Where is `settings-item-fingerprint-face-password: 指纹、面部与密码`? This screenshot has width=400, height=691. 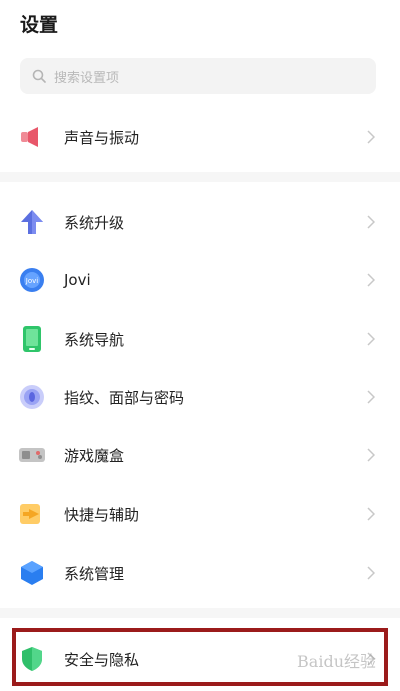 settings-item-fingerprint-face-password: 指纹、面部与密码 is located at coordinates (200, 397).